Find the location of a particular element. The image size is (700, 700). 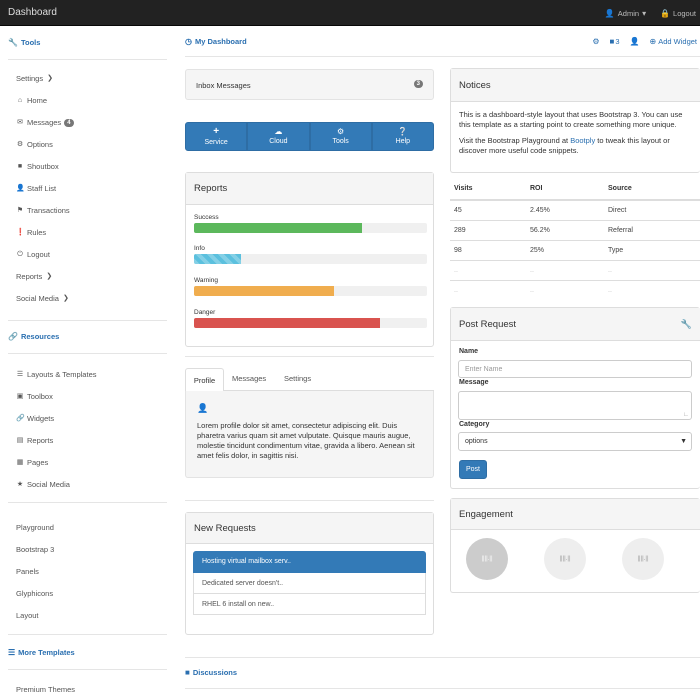

sidebar-item-rules: ❗ Rules is located at coordinates (31, 232).